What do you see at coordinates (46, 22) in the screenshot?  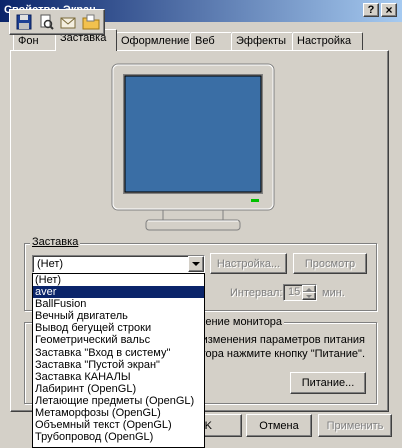 I see `print-preview-icon` at bounding box center [46, 22].